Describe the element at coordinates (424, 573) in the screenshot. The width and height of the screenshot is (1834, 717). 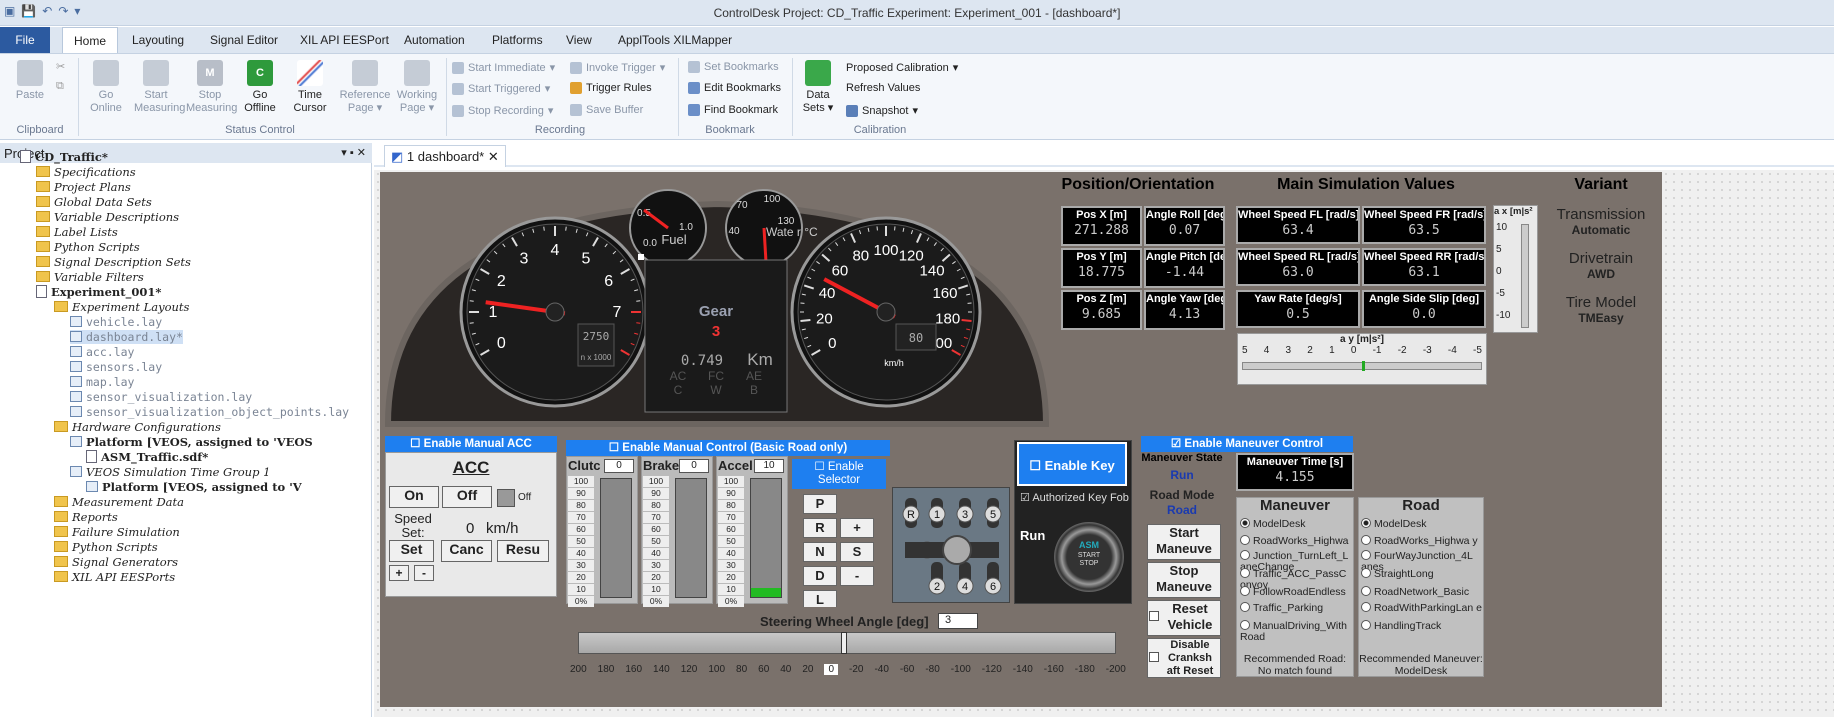
I see `acc-minus-button: -` at that location.